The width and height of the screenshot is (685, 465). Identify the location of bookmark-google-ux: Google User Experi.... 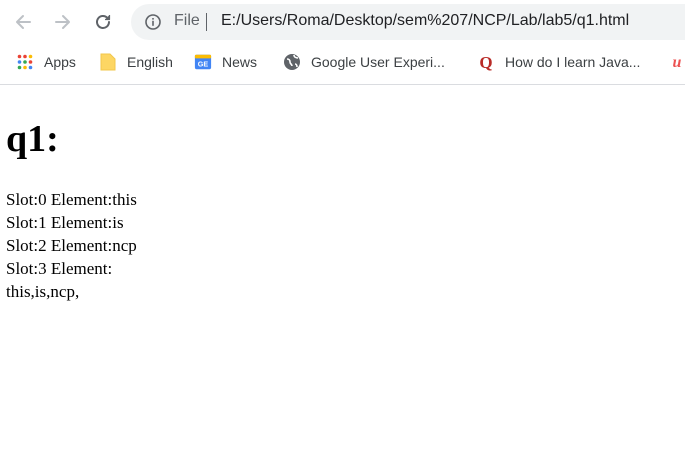
(364, 62).